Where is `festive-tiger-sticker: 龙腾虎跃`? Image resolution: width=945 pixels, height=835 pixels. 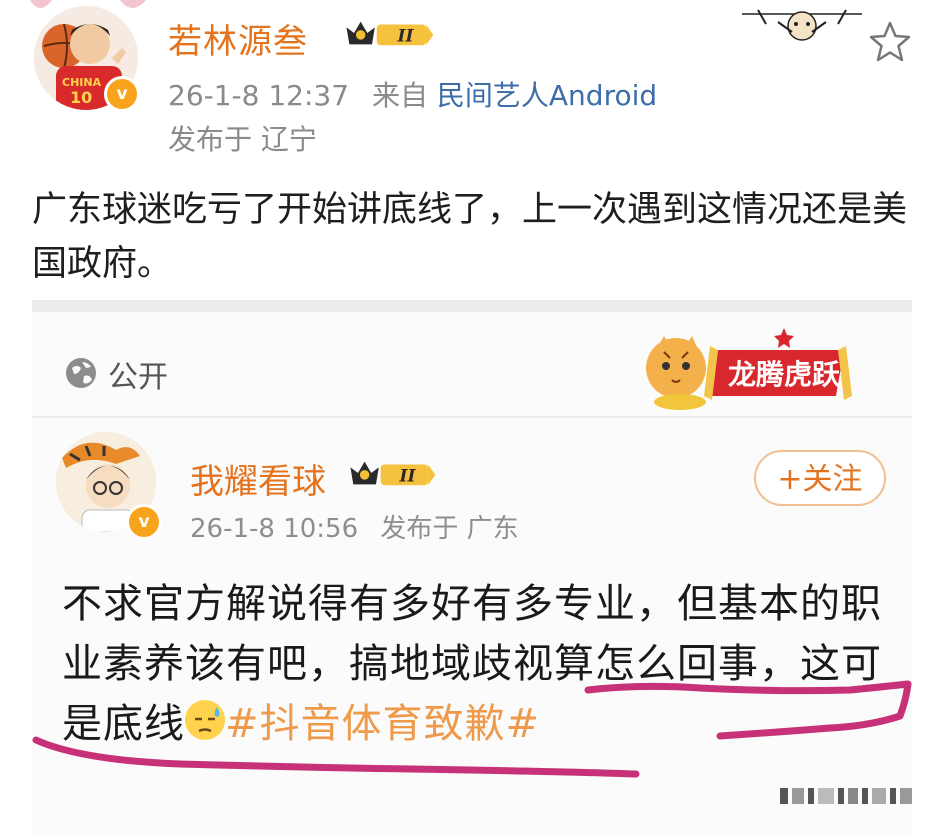
festive-tiger-sticker: 龙腾虎跃 is located at coordinates (749, 369).